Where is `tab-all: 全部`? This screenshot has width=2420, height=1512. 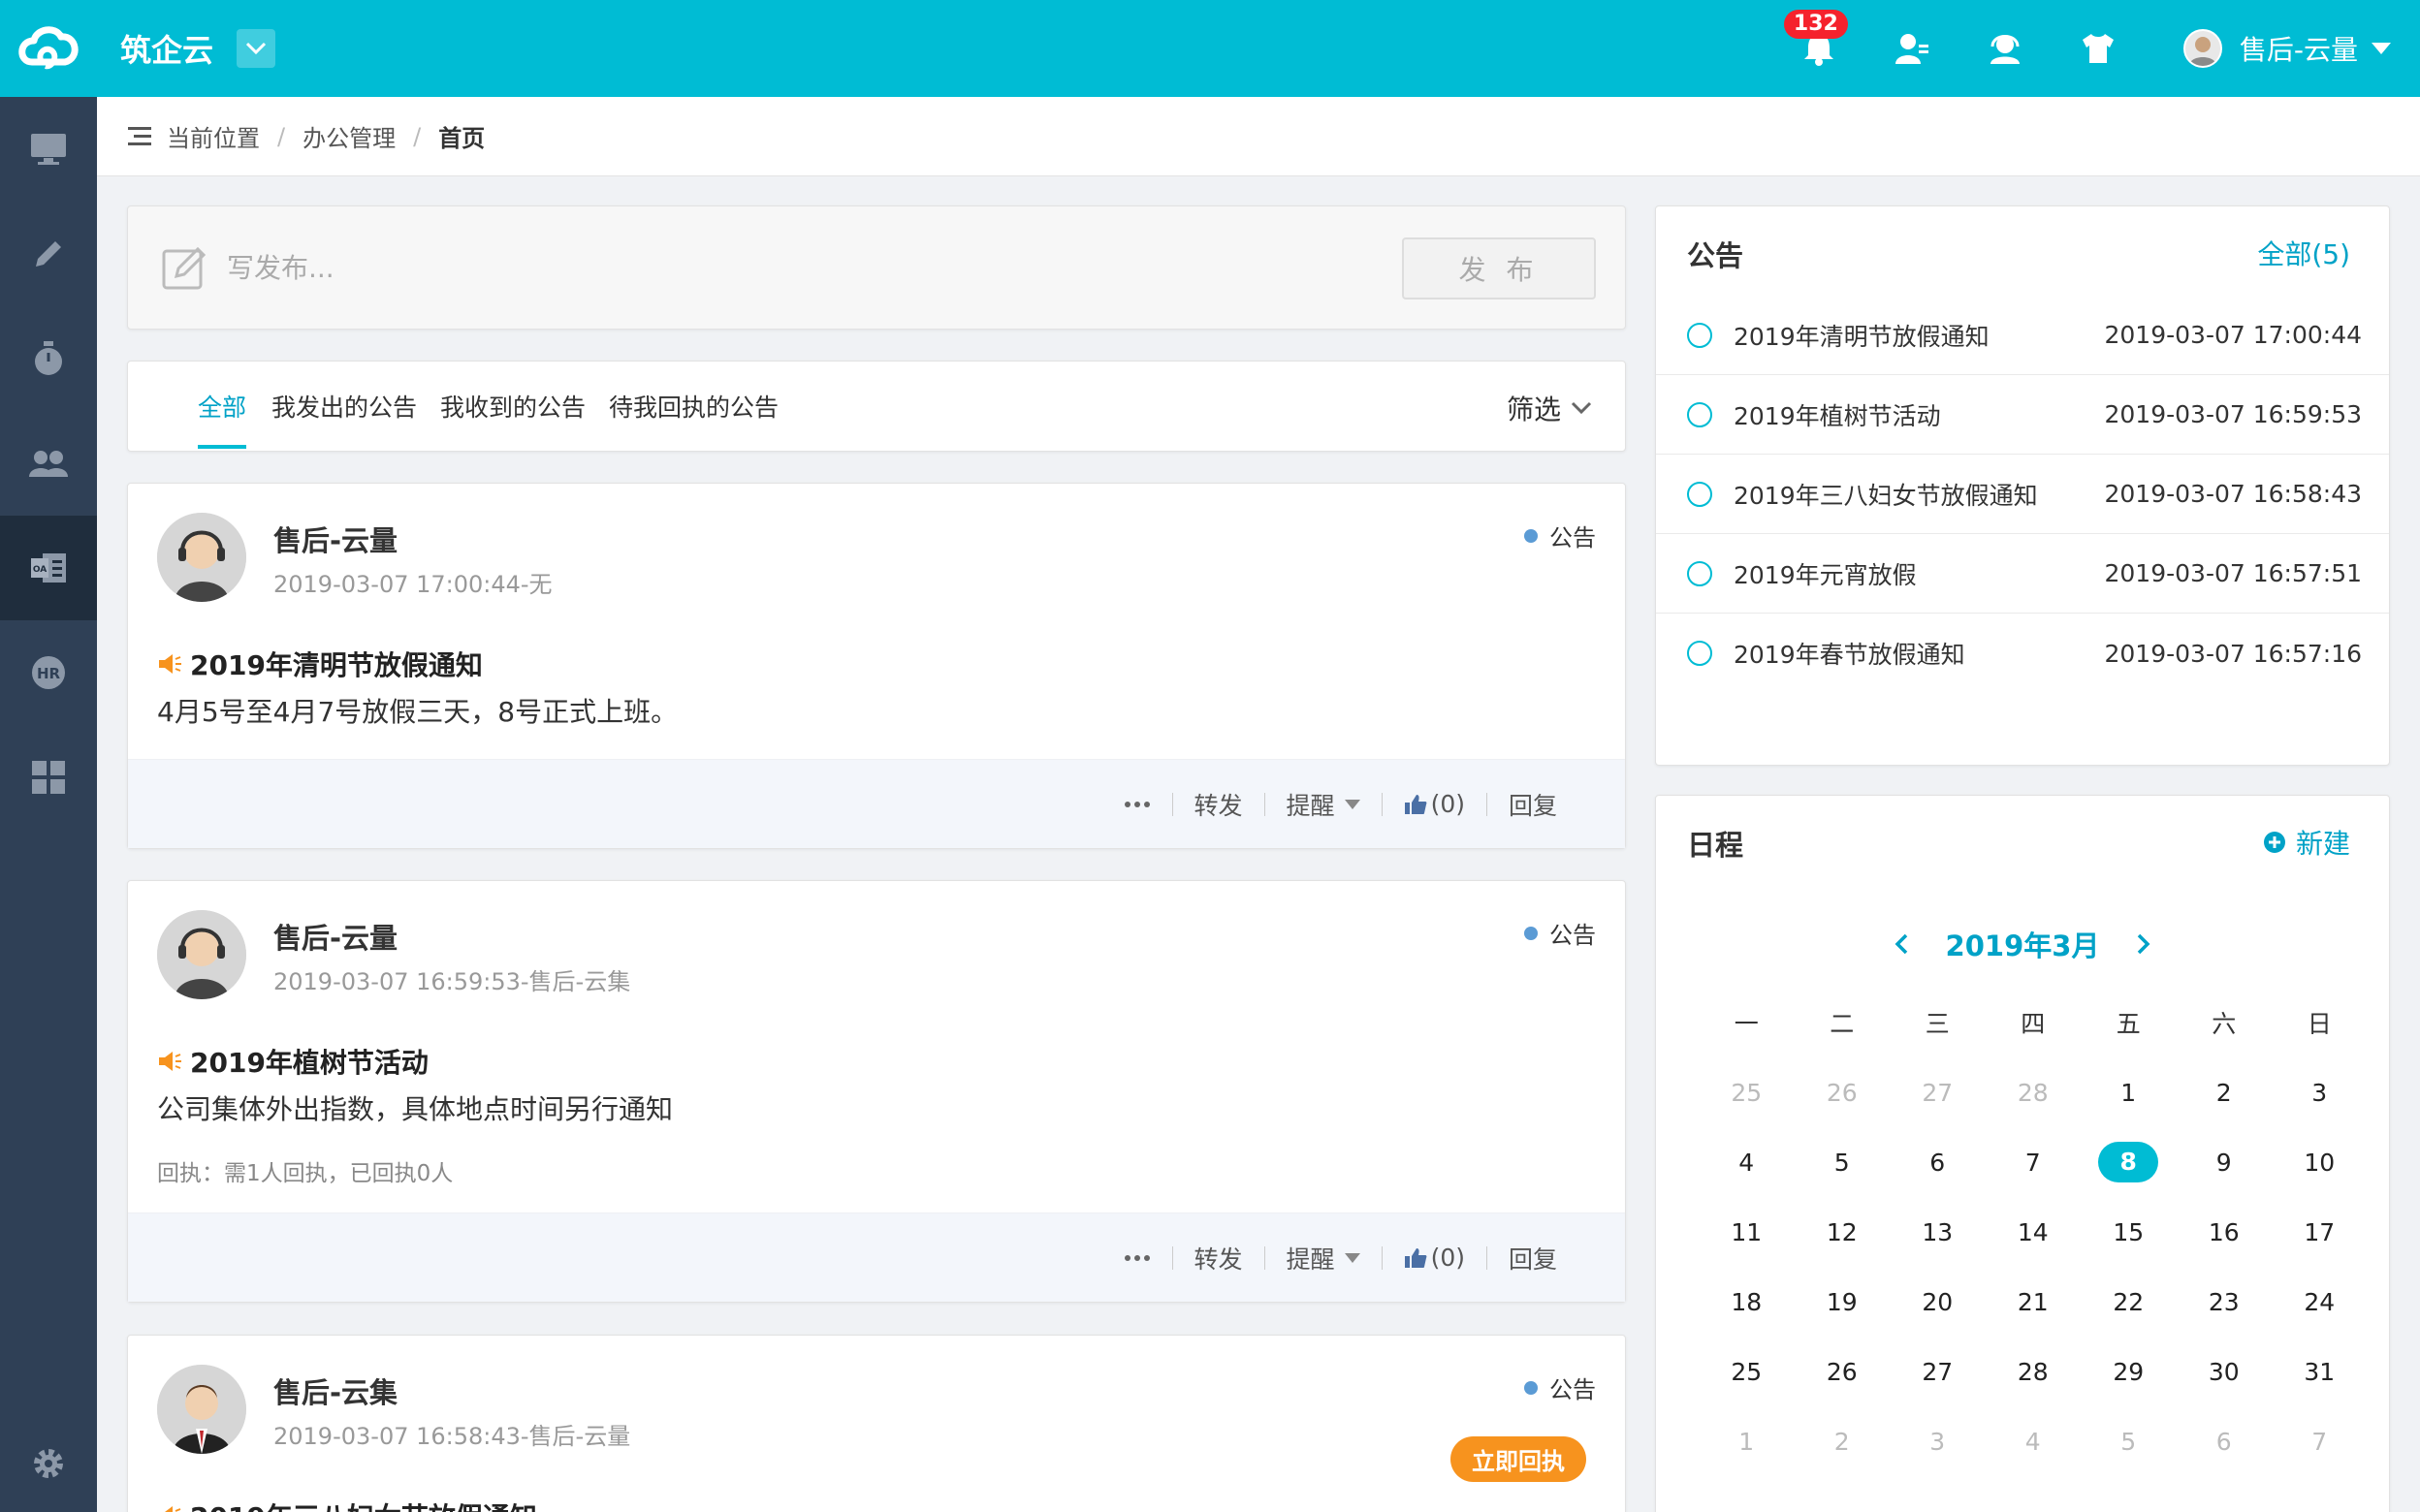
tab-all: 全部 is located at coordinates (222, 408).